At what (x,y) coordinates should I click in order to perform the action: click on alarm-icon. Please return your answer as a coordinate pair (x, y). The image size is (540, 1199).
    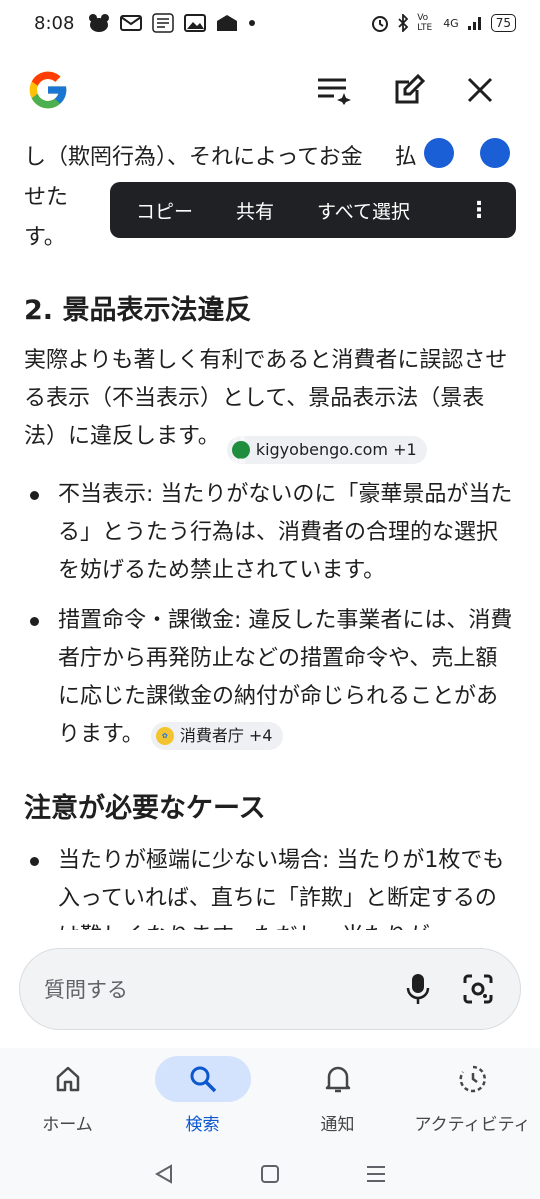
    Looking at the image, I should click on (380, 24).